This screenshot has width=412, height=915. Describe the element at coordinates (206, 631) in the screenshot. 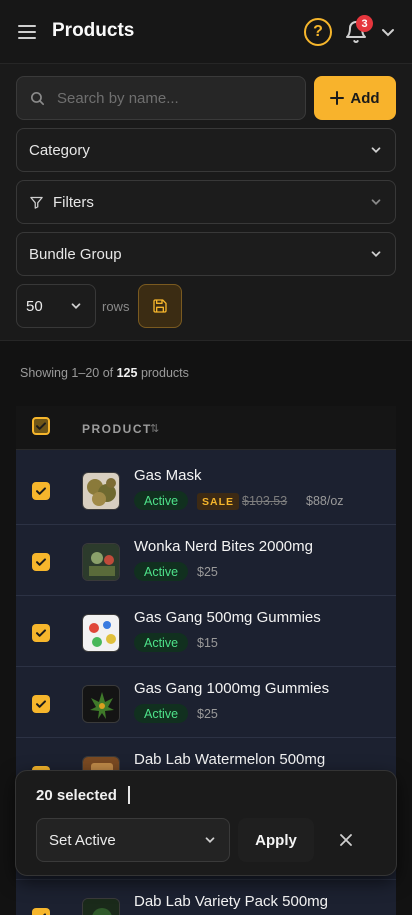

I see `table-row: Gas Gang 500mg Gummies Active $15` at that location.